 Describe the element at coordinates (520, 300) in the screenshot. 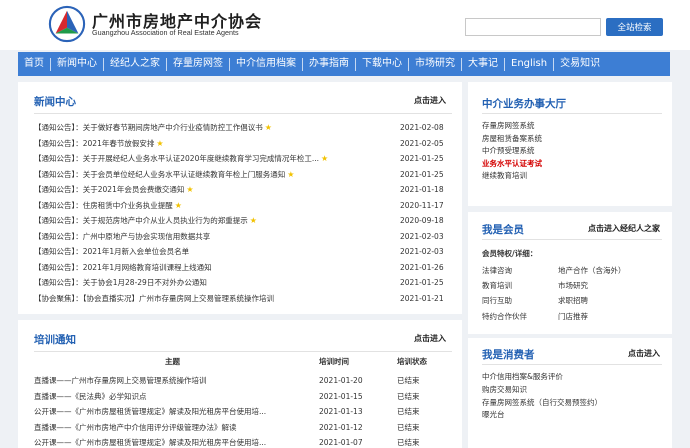

I see `member-link: 同行互助` at that location.